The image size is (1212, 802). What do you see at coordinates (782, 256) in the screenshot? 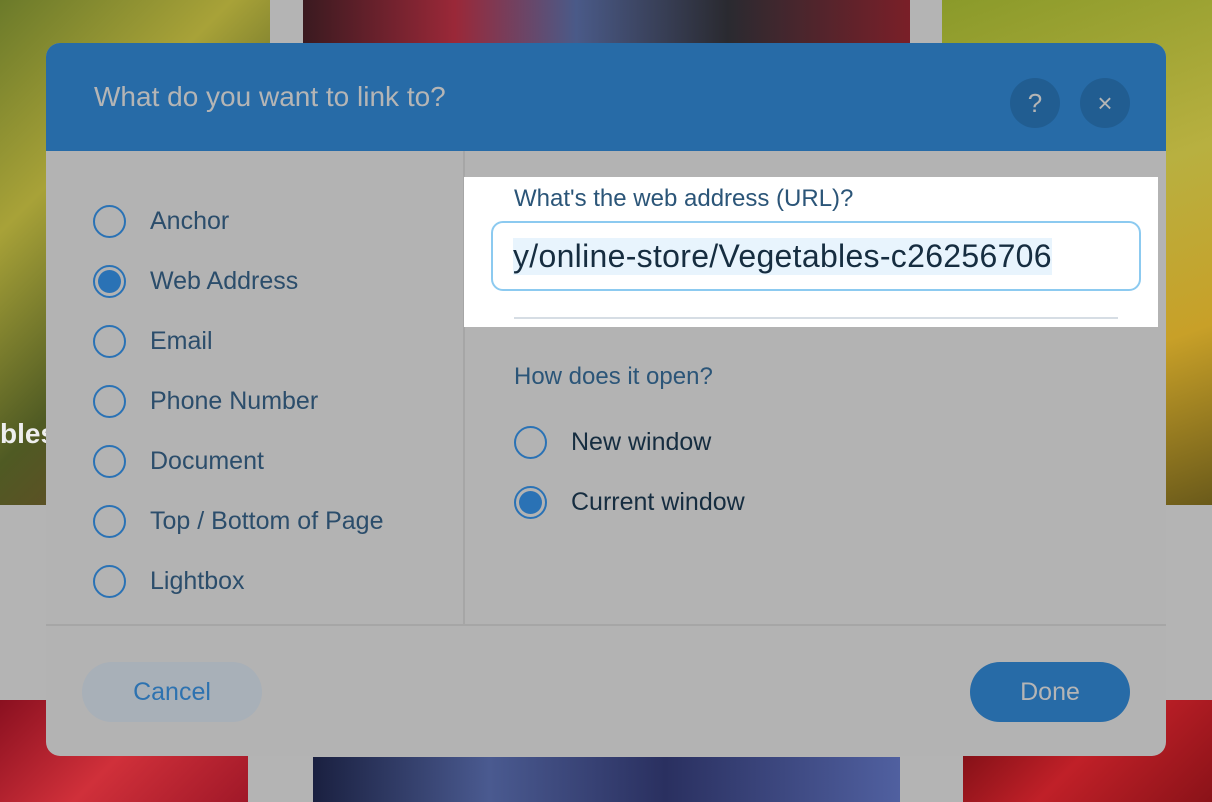
I see `url-value: y/online-store/Vegetables-c26256706` at bounding box center [782, 256].